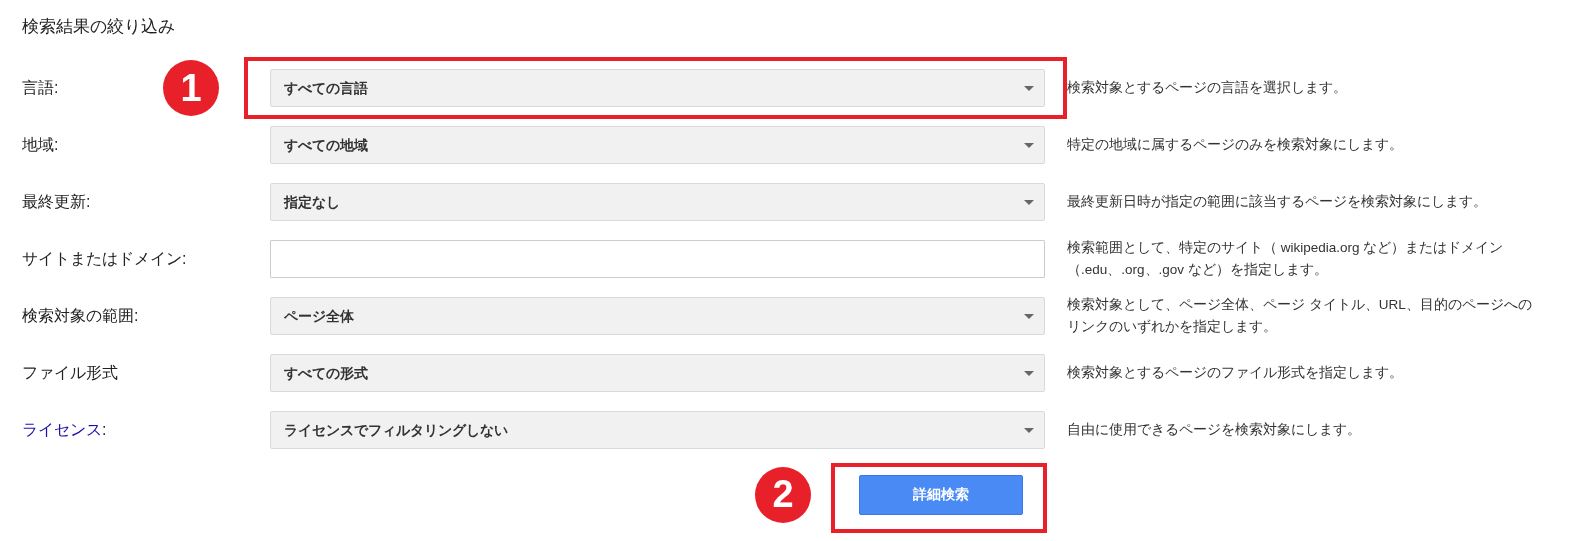  I want to click on dropdown: ライセンスでフィルタリングしない, so click(657, 430).